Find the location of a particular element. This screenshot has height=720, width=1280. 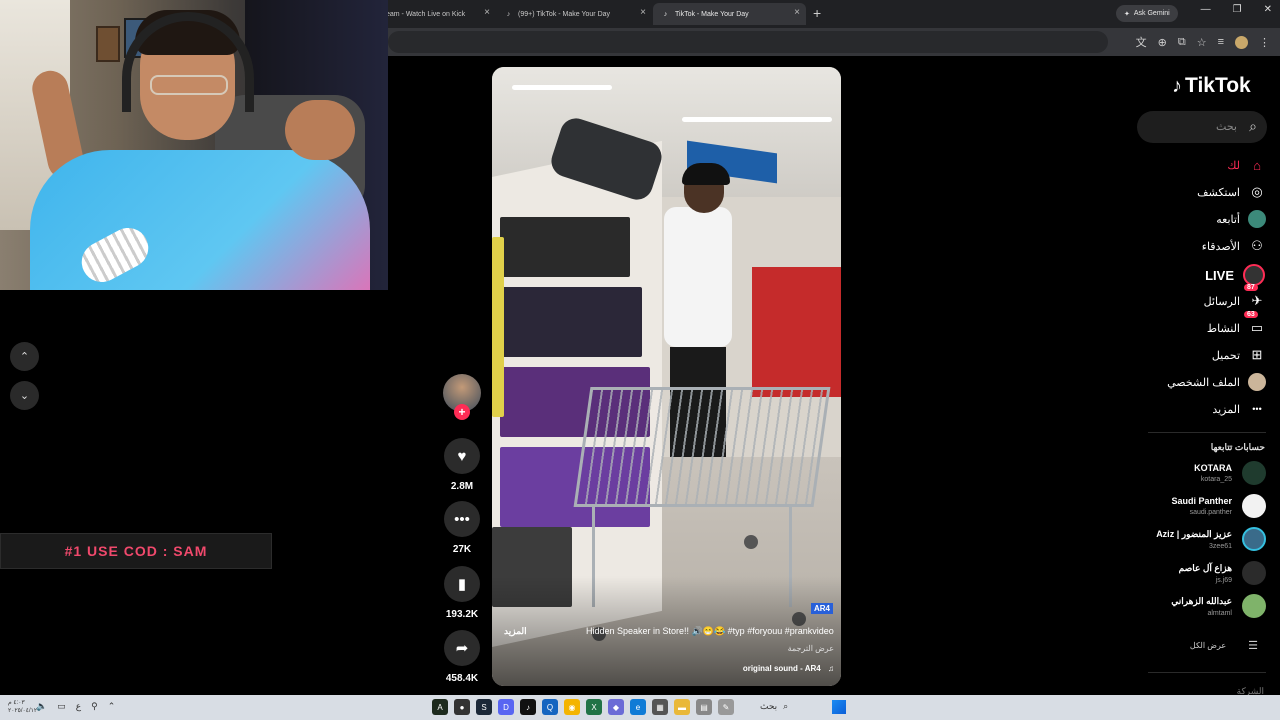

edge-icon: e is located at coordinates (638, 707).